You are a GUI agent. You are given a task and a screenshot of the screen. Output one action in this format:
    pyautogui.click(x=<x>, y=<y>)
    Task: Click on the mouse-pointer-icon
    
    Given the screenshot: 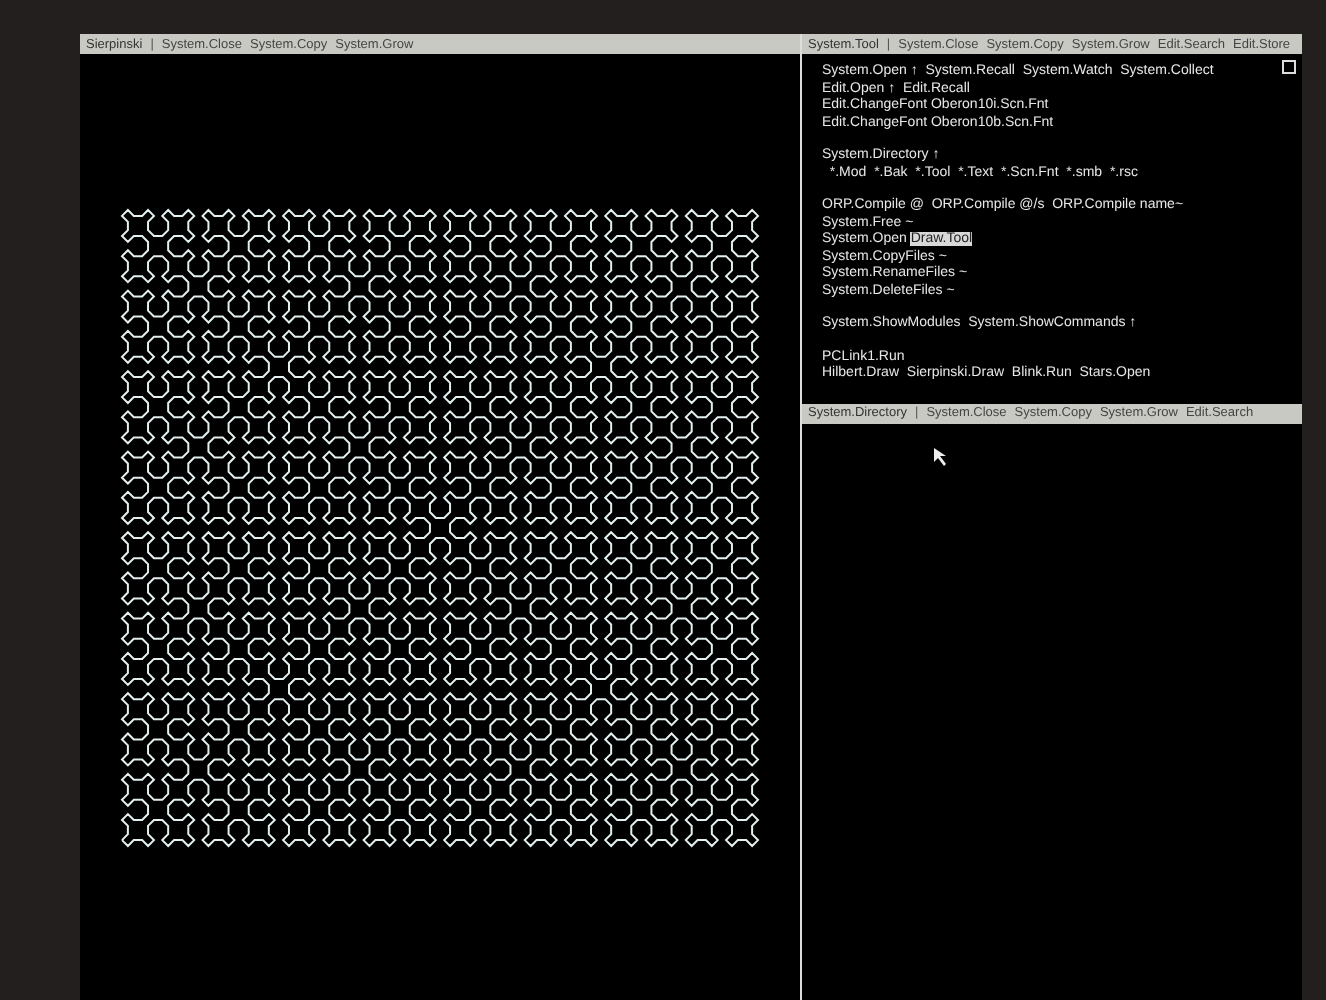 What is the action you would take?
    pyautogui.click(x=943, y=457)
    